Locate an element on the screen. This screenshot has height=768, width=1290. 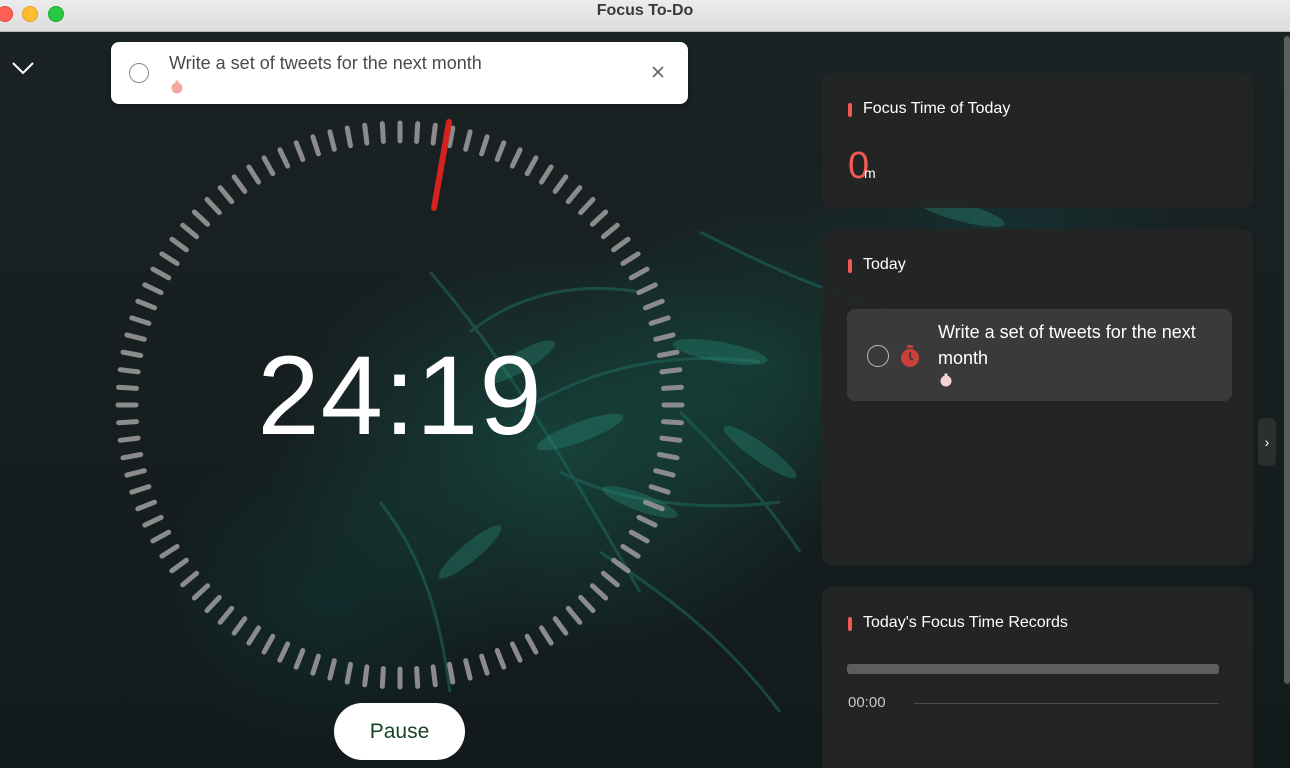
today-label: Today is located at coordinates (884, 264).